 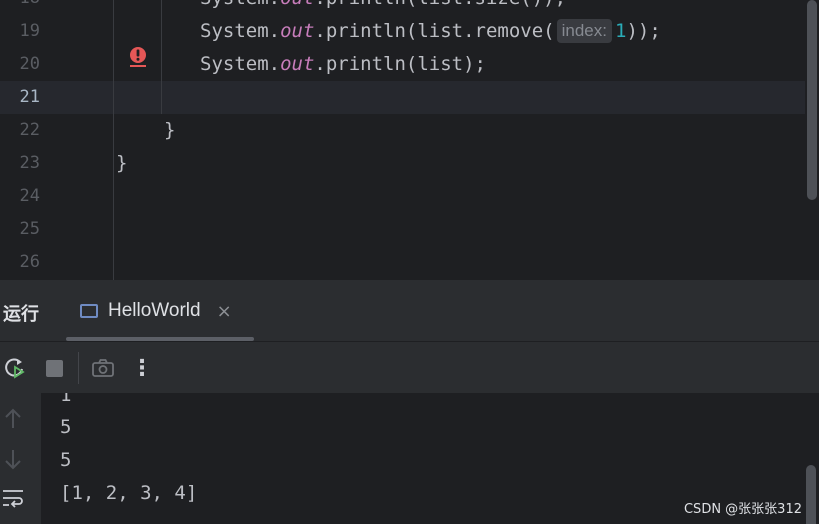 What do you see at coordinates (13, 421) in the screenshot?
I see `scroll-up-icon` at bounding box center [13, 421].